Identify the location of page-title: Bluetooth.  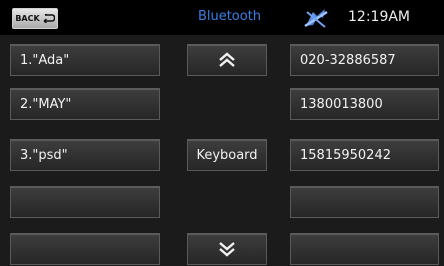
(229, 16).